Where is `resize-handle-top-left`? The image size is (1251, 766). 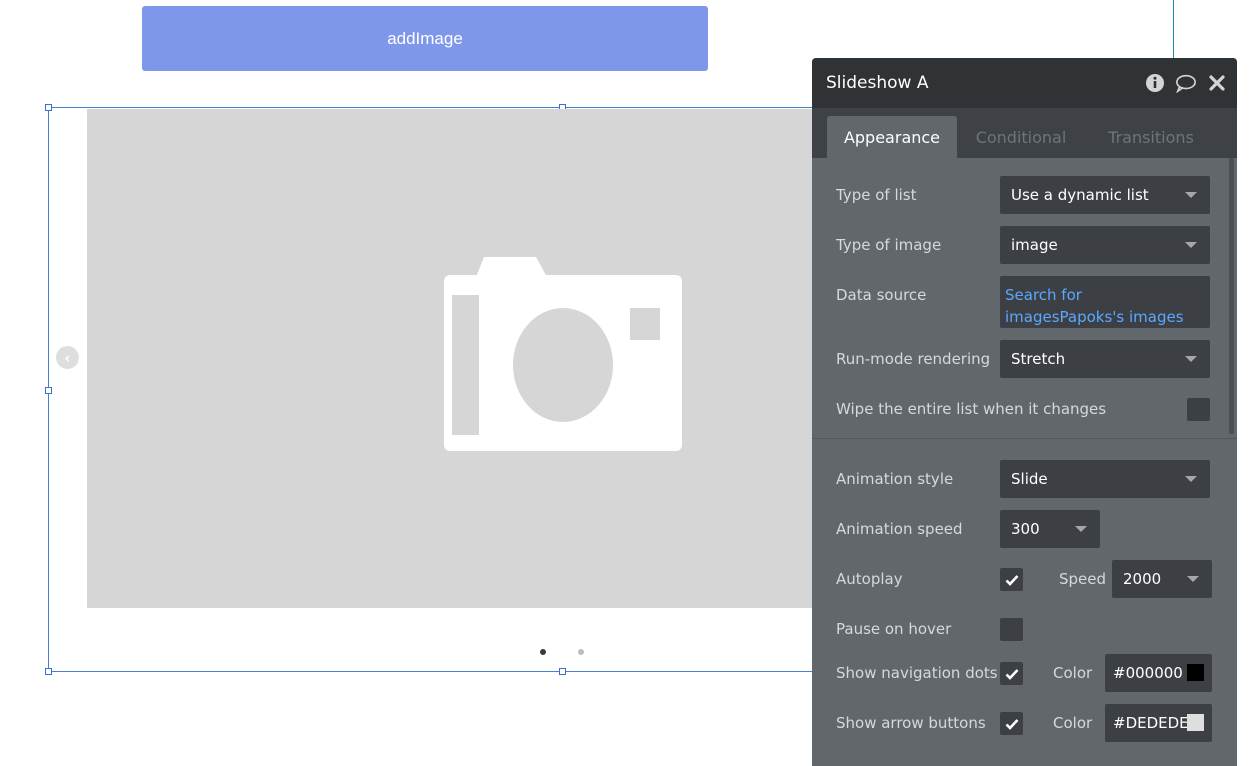
resize-handle-top-left is located at coordinates (48, 107).